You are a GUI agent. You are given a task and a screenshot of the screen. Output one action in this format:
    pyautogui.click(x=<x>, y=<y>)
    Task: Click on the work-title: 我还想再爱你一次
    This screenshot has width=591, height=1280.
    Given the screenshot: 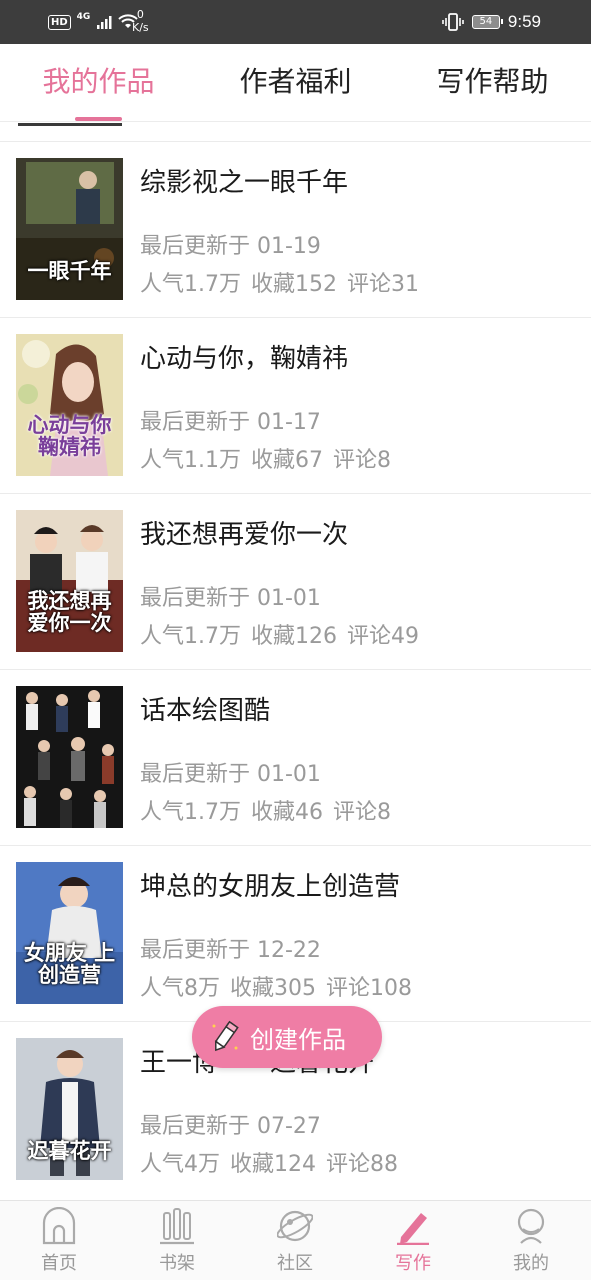 What is the action you would take?
    pyautogui.click(x=244, y=532)
    